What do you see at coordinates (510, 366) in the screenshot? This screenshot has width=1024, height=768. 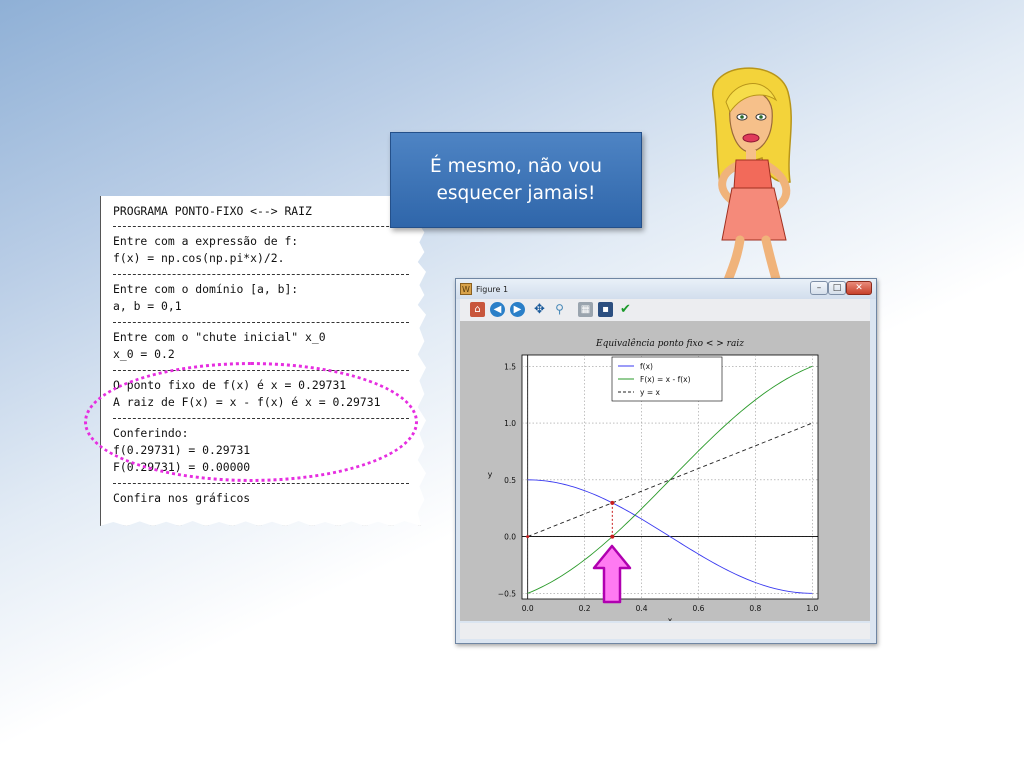 I see `y-tick-label: 1.5` at bounding box center [510, 366].